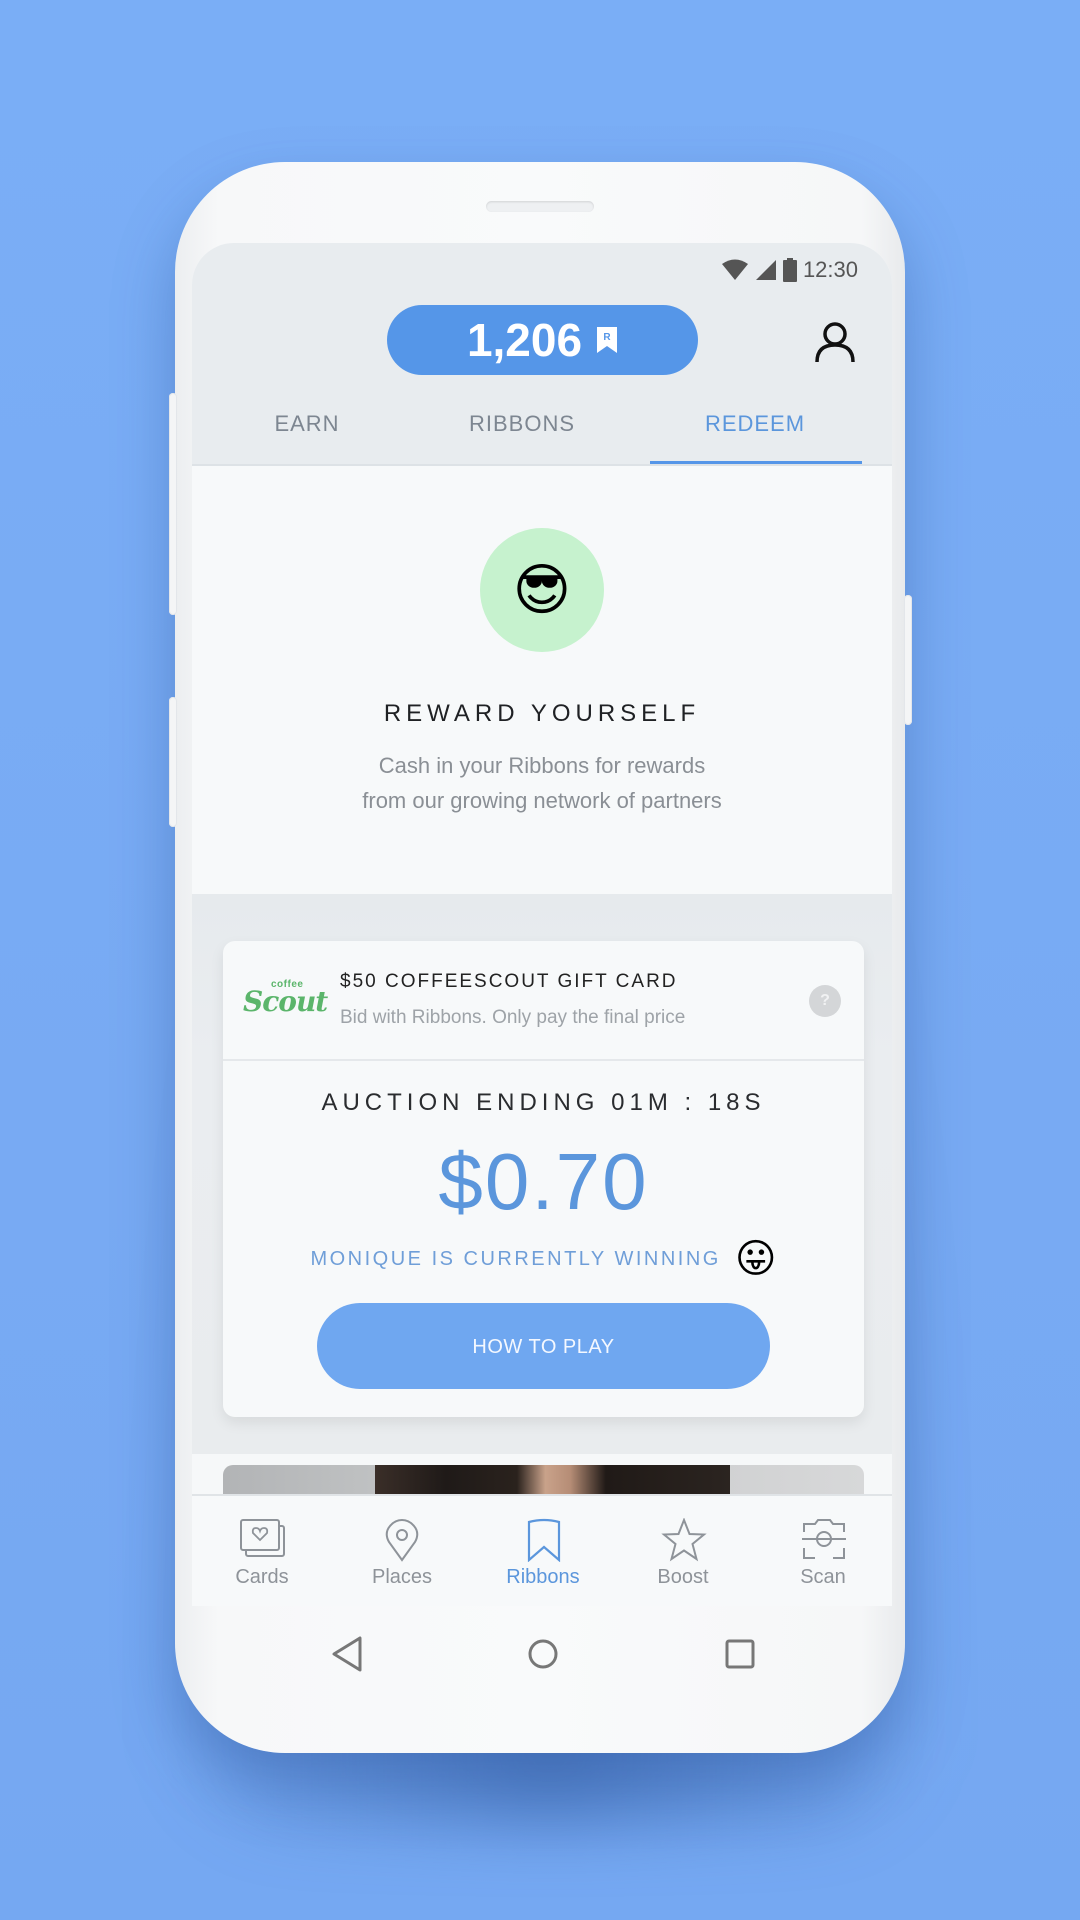 This screenshot has width=1080, height=1920. I want to click on status-time: 12:30, so click(830, 269).